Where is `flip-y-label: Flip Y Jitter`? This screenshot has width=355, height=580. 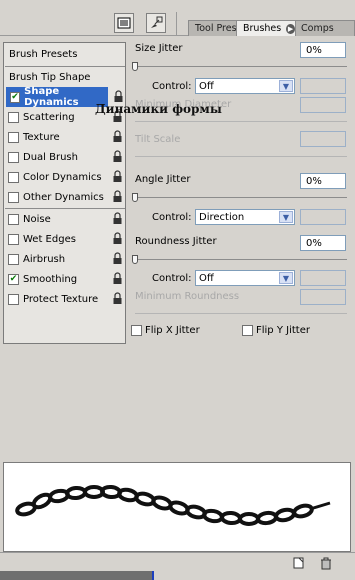
flip-y-label: Flip Y Jitter is located at coordinates (283, 330).